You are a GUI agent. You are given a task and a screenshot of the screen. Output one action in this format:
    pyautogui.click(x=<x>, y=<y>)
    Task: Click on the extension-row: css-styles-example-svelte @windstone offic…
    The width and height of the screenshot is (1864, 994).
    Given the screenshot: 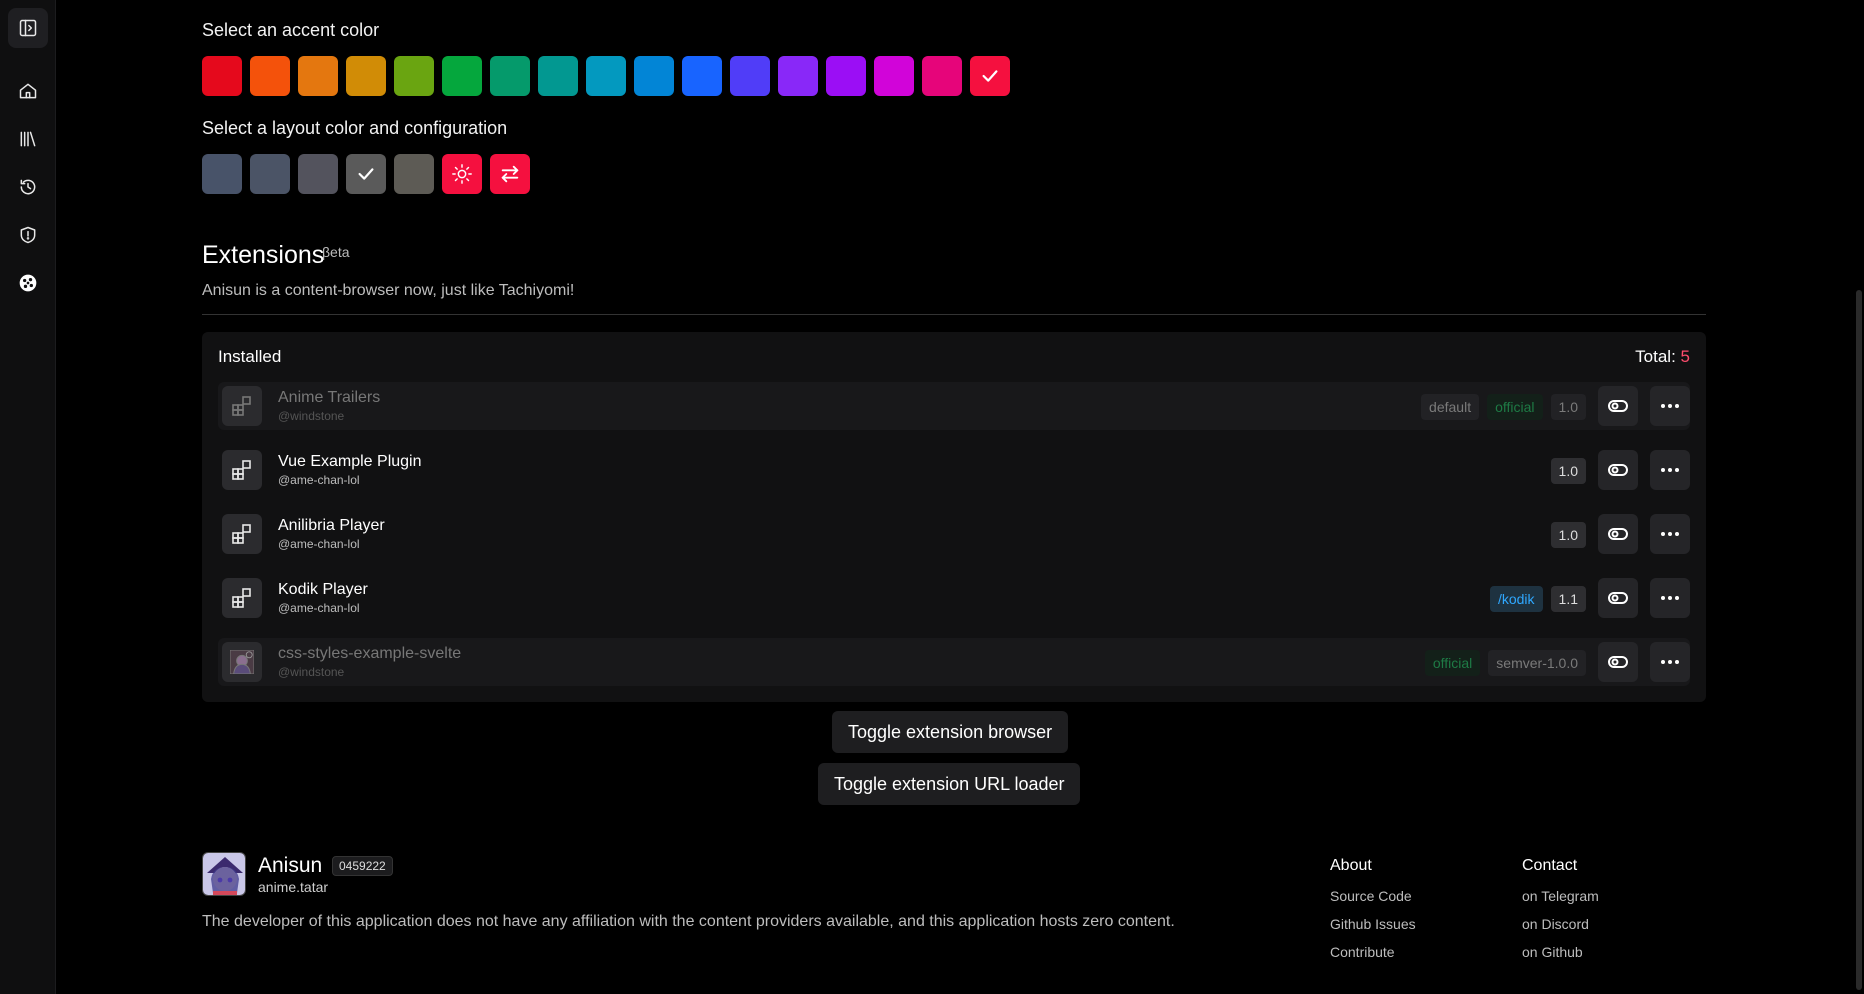 What is the action you would take?
    pyautogui.click(x=954, y=662)
    